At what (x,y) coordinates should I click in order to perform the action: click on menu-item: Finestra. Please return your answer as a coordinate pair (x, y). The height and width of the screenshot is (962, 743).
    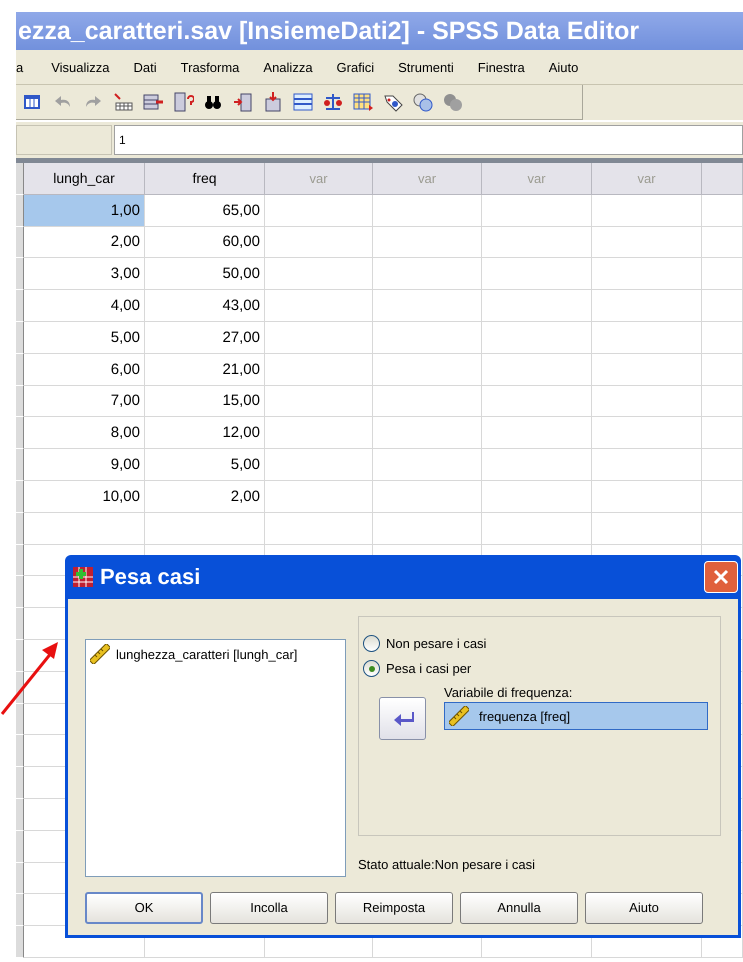
    Looking at the image, I should click on (501, 67).